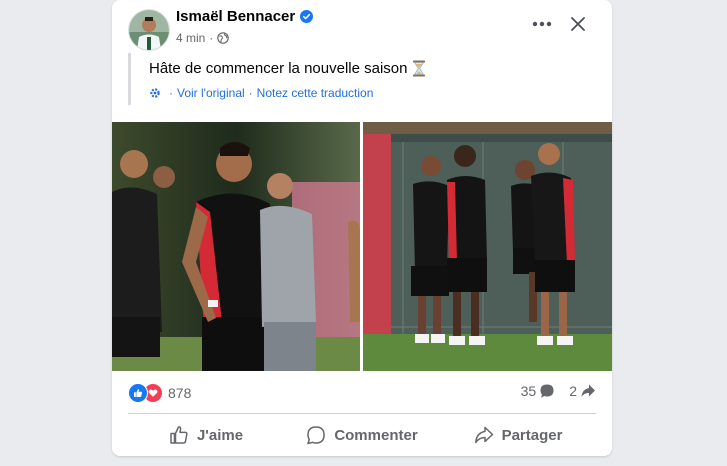 The image size is (727, 466). I want to click on comment-count-value: 35, so click(528, 391).